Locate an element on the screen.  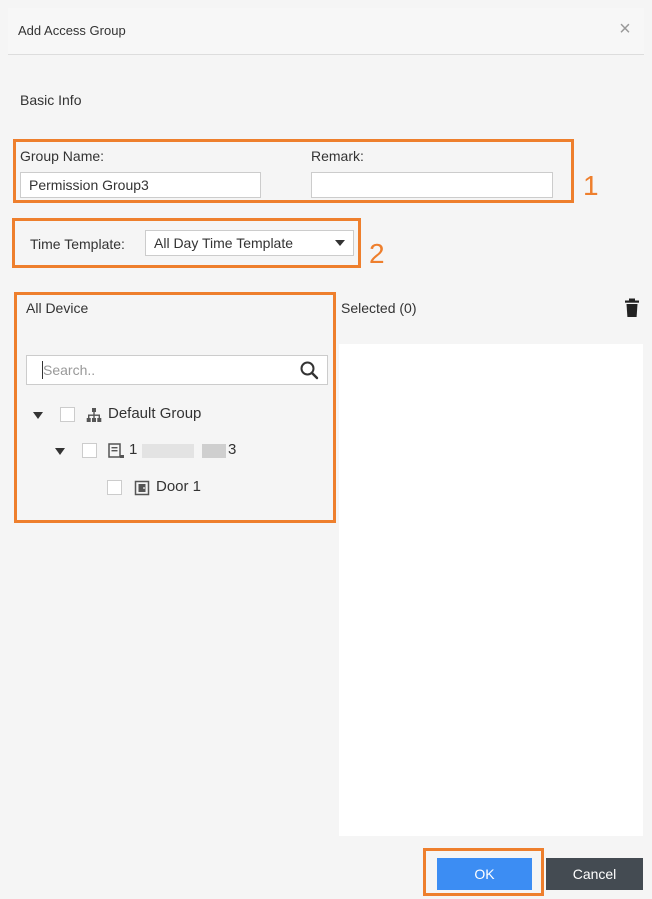
tree-node-default-group: Default Group is located at coordinates (180, 416).